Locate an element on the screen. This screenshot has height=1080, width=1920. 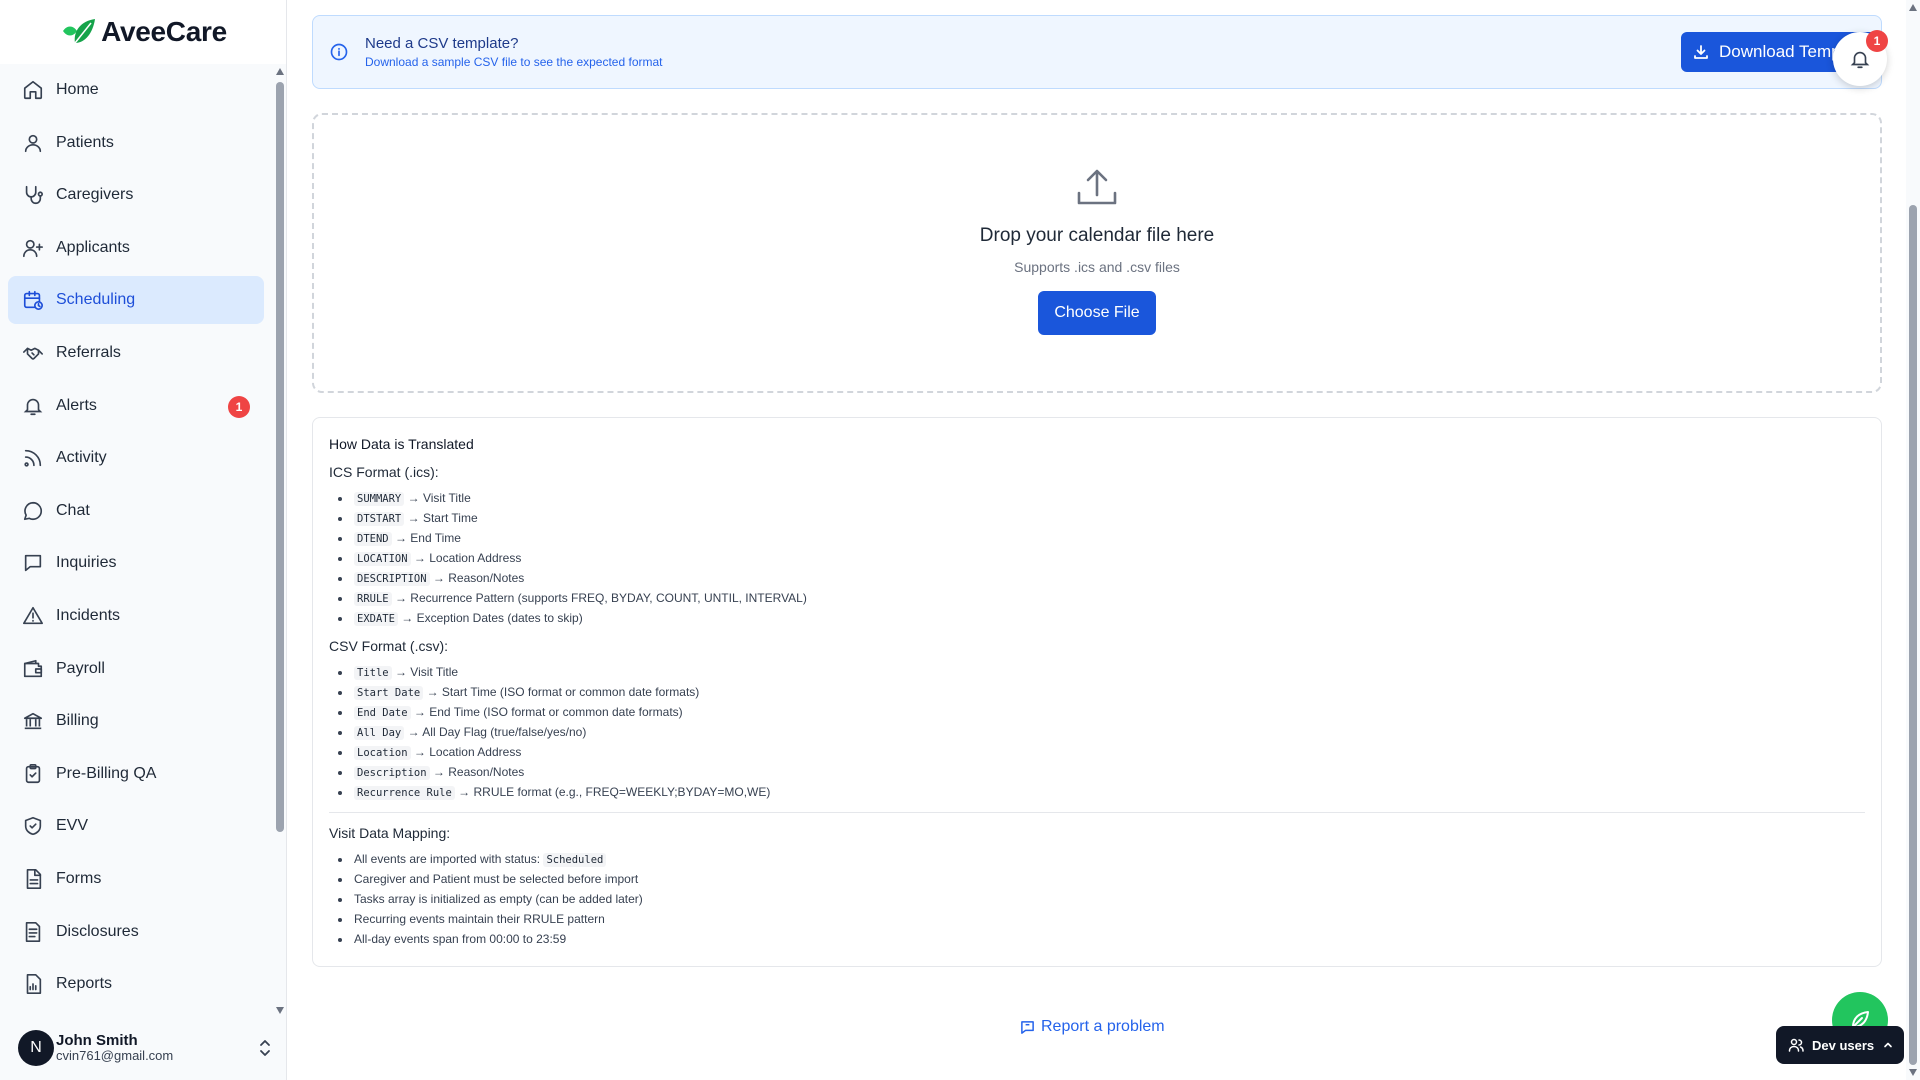
file-lines-icon is located at coordinates (33, 932).